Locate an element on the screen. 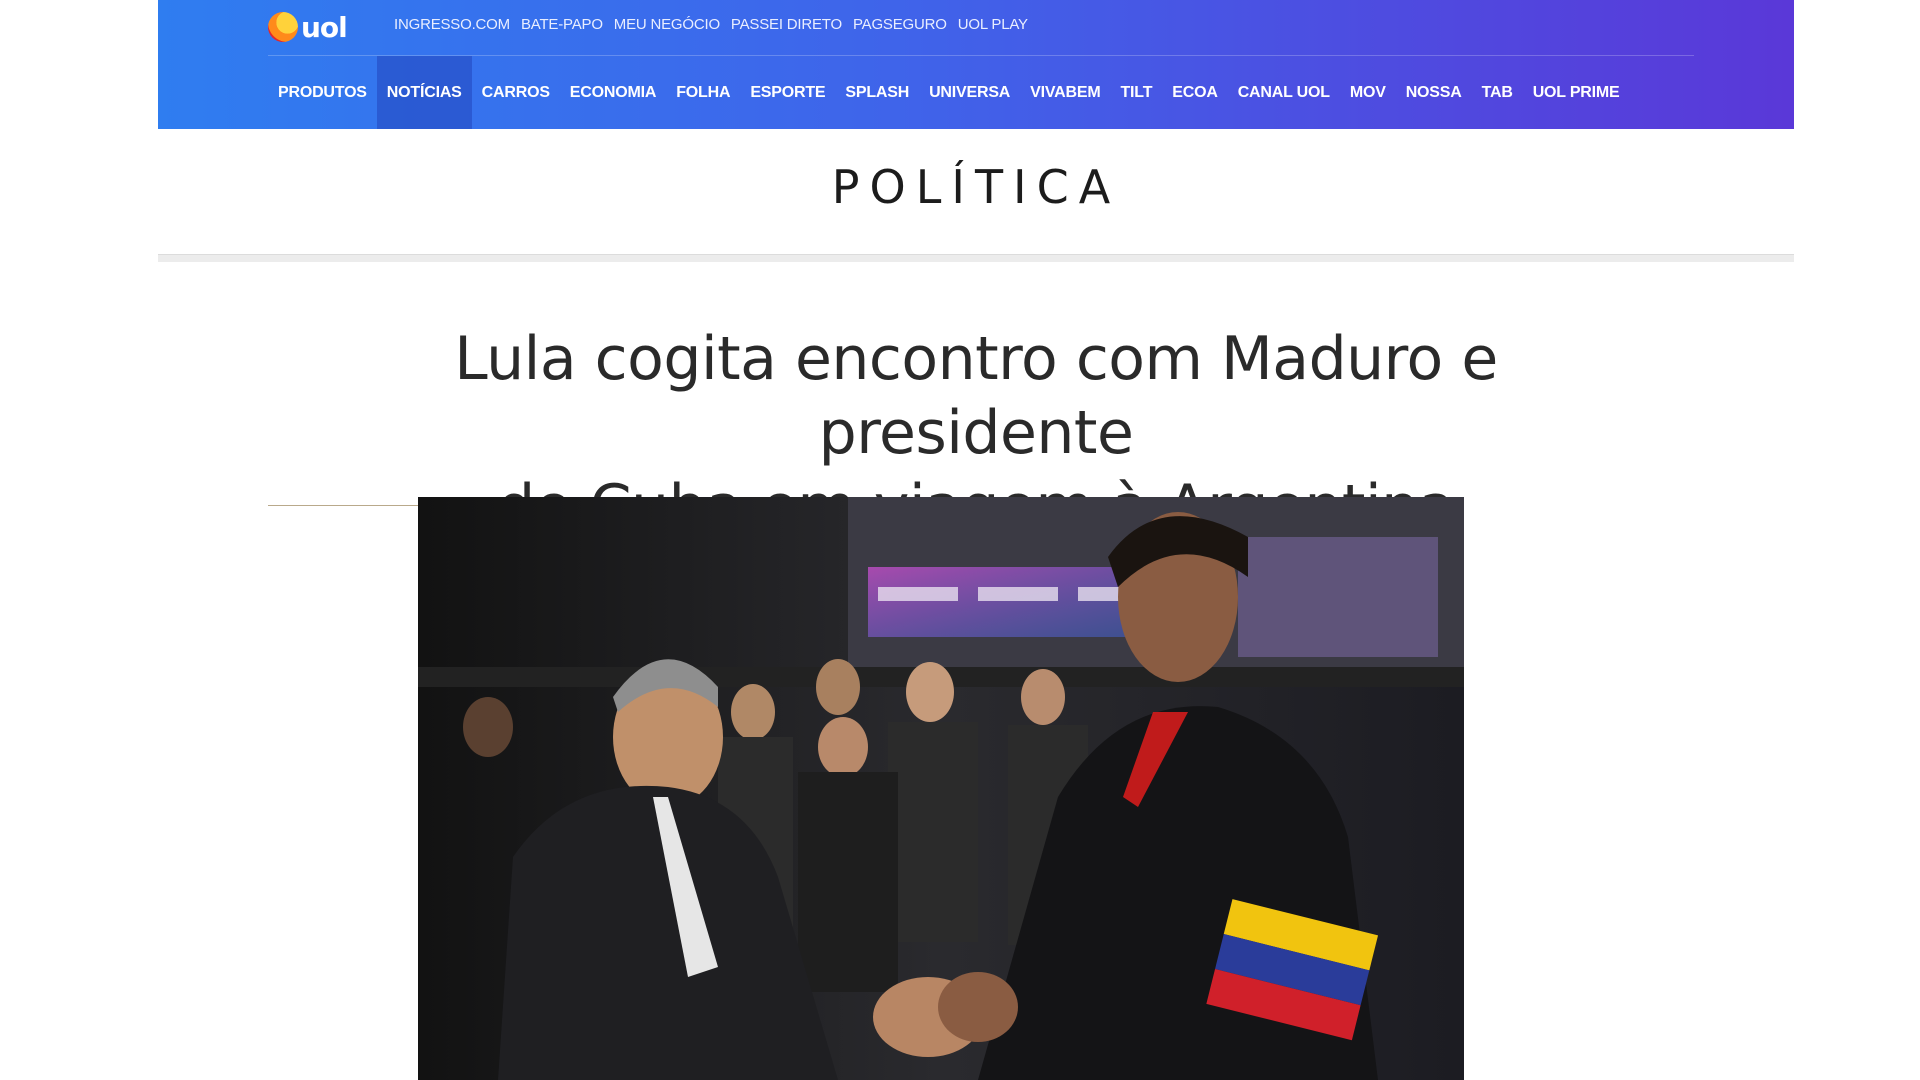 The image size is (1920, 1080). nav-item-tab: TAB is located at coordinates (1497, 92).